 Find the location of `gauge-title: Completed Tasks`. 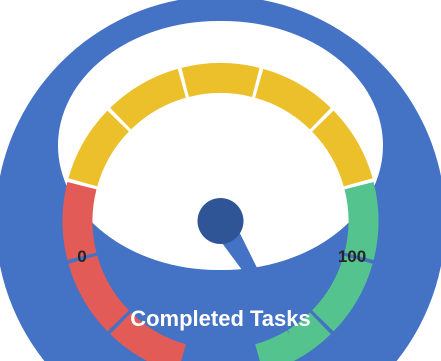

gauge-title: Completed Tasks is located at coordinates (220, 318).